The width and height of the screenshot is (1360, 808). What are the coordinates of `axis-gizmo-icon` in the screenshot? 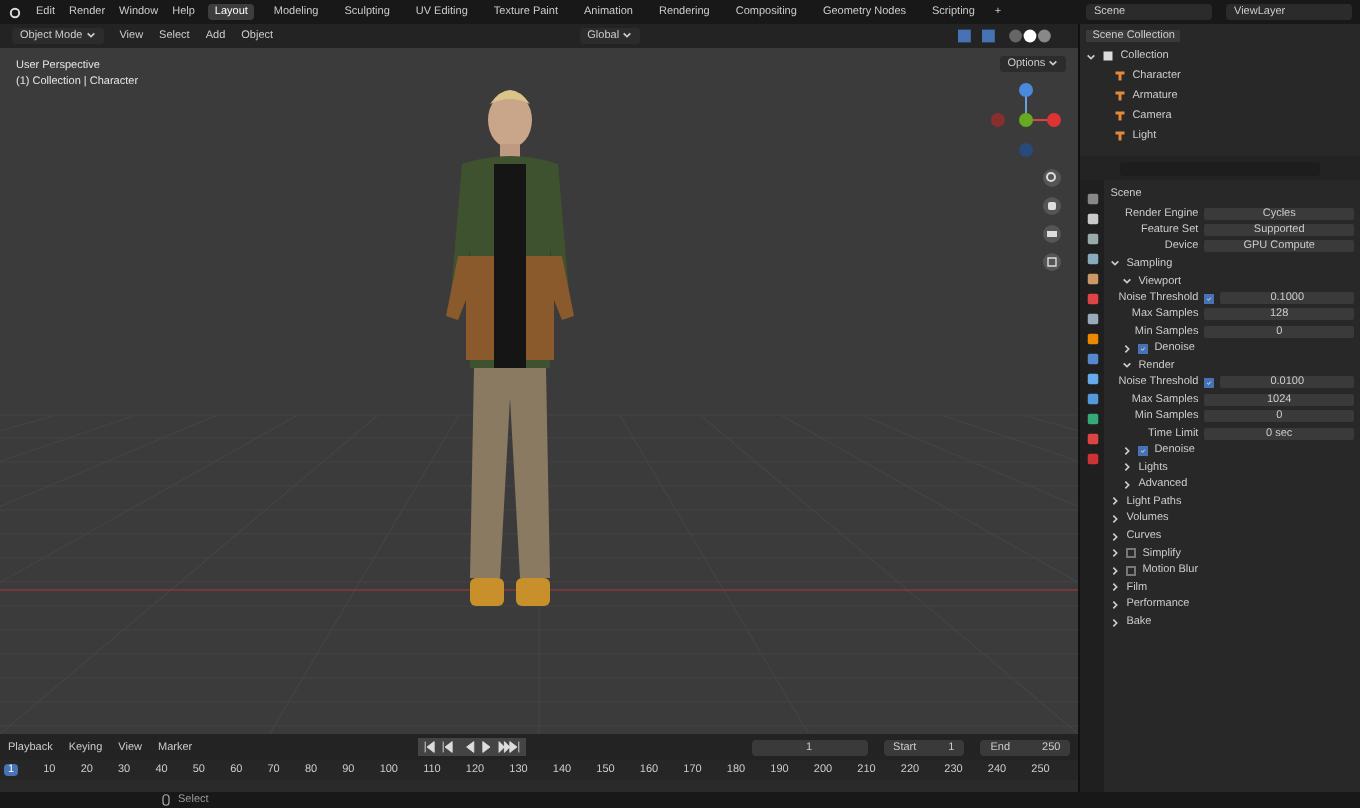 It's located at (1026, 120).